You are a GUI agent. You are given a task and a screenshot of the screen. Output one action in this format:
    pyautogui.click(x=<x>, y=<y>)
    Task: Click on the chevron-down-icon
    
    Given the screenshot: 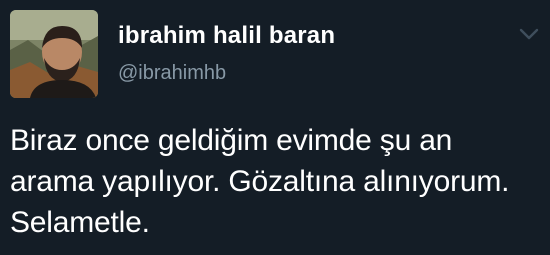 What is the action you would take?
    pyautogui.click(x=529, y=34)
    